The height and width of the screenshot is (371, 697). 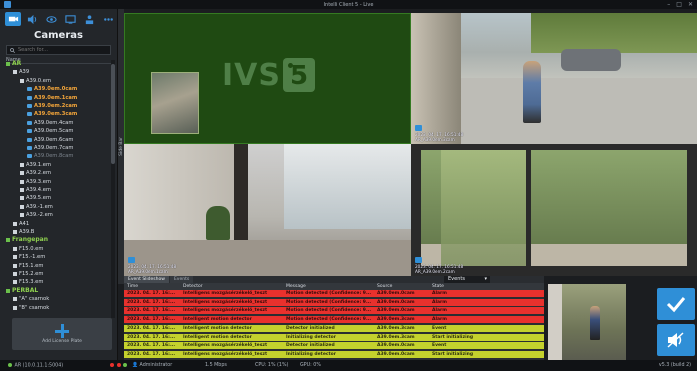 I want to click on version: v5.3 (build 2), so click(x=674, y=365).